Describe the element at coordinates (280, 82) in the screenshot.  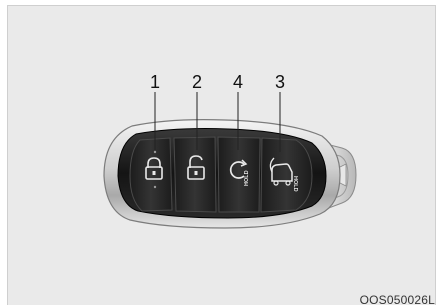
I see `callout-number: 3` at that location.